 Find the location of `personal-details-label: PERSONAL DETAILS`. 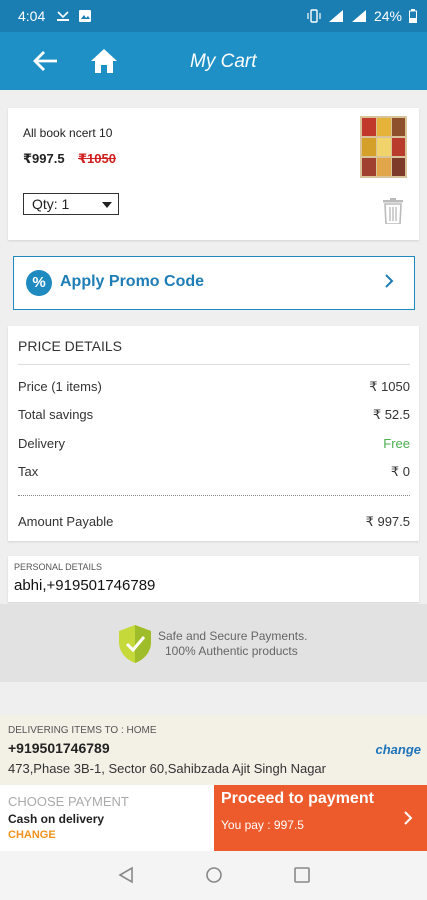

personal-details-label: PERSONAL DETAILS is located at coordinates (58, 567).